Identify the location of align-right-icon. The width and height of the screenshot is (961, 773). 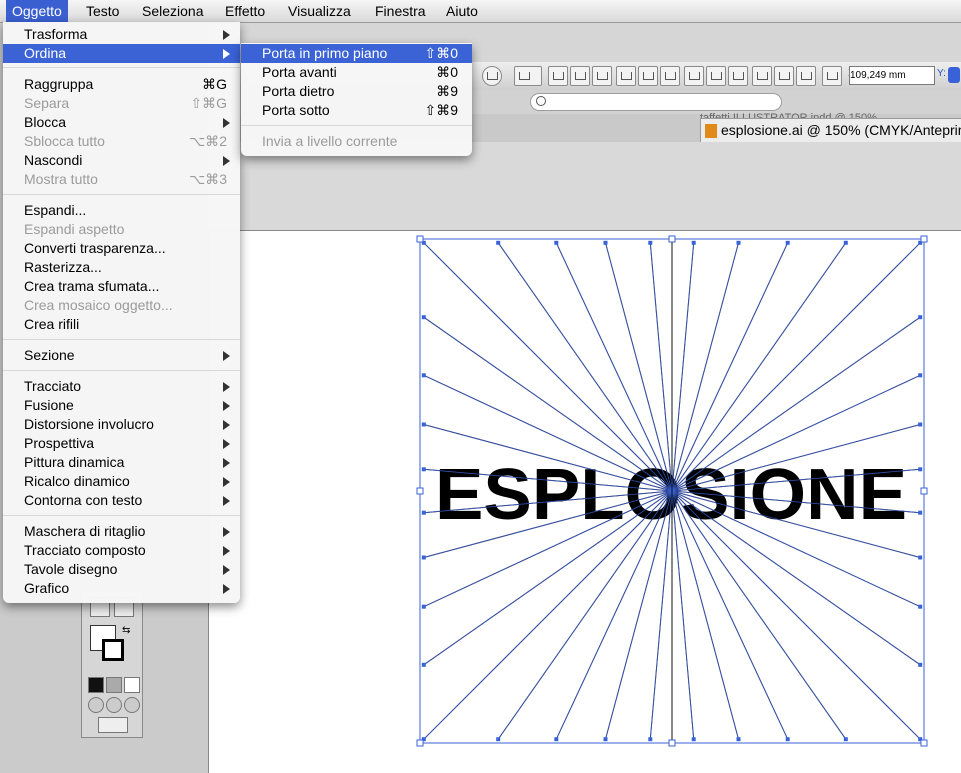
(602, 76).